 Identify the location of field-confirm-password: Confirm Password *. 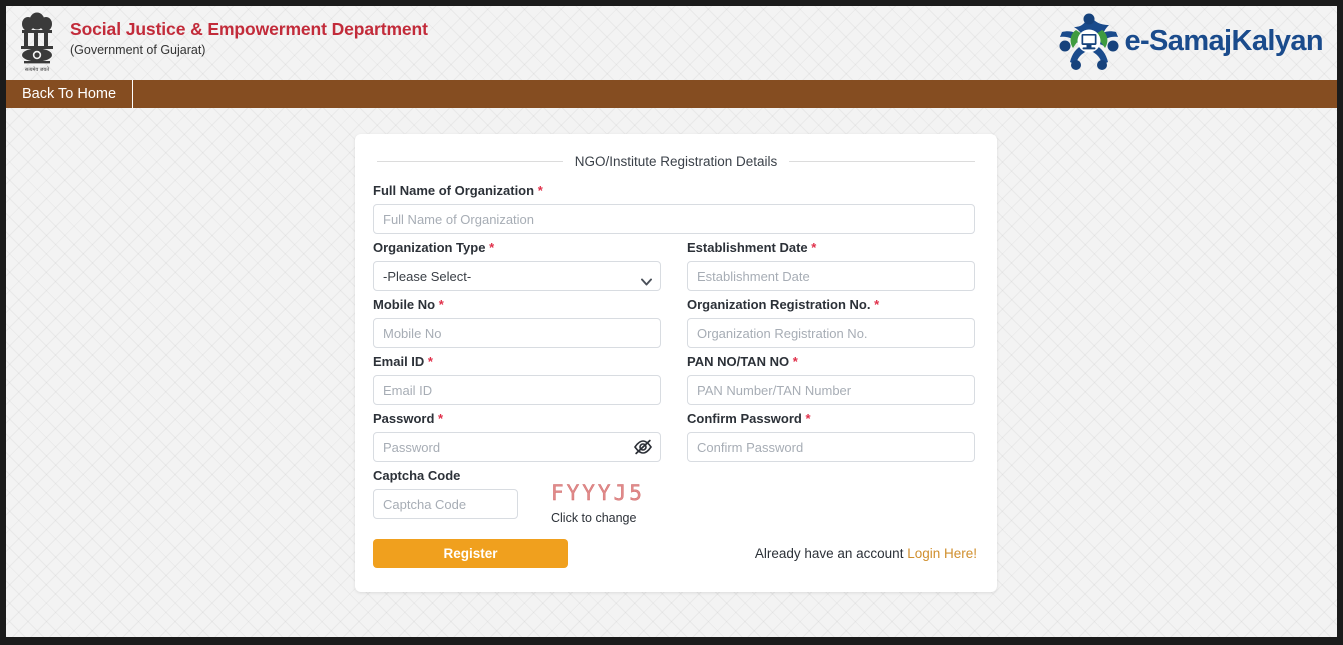
(831, 436).